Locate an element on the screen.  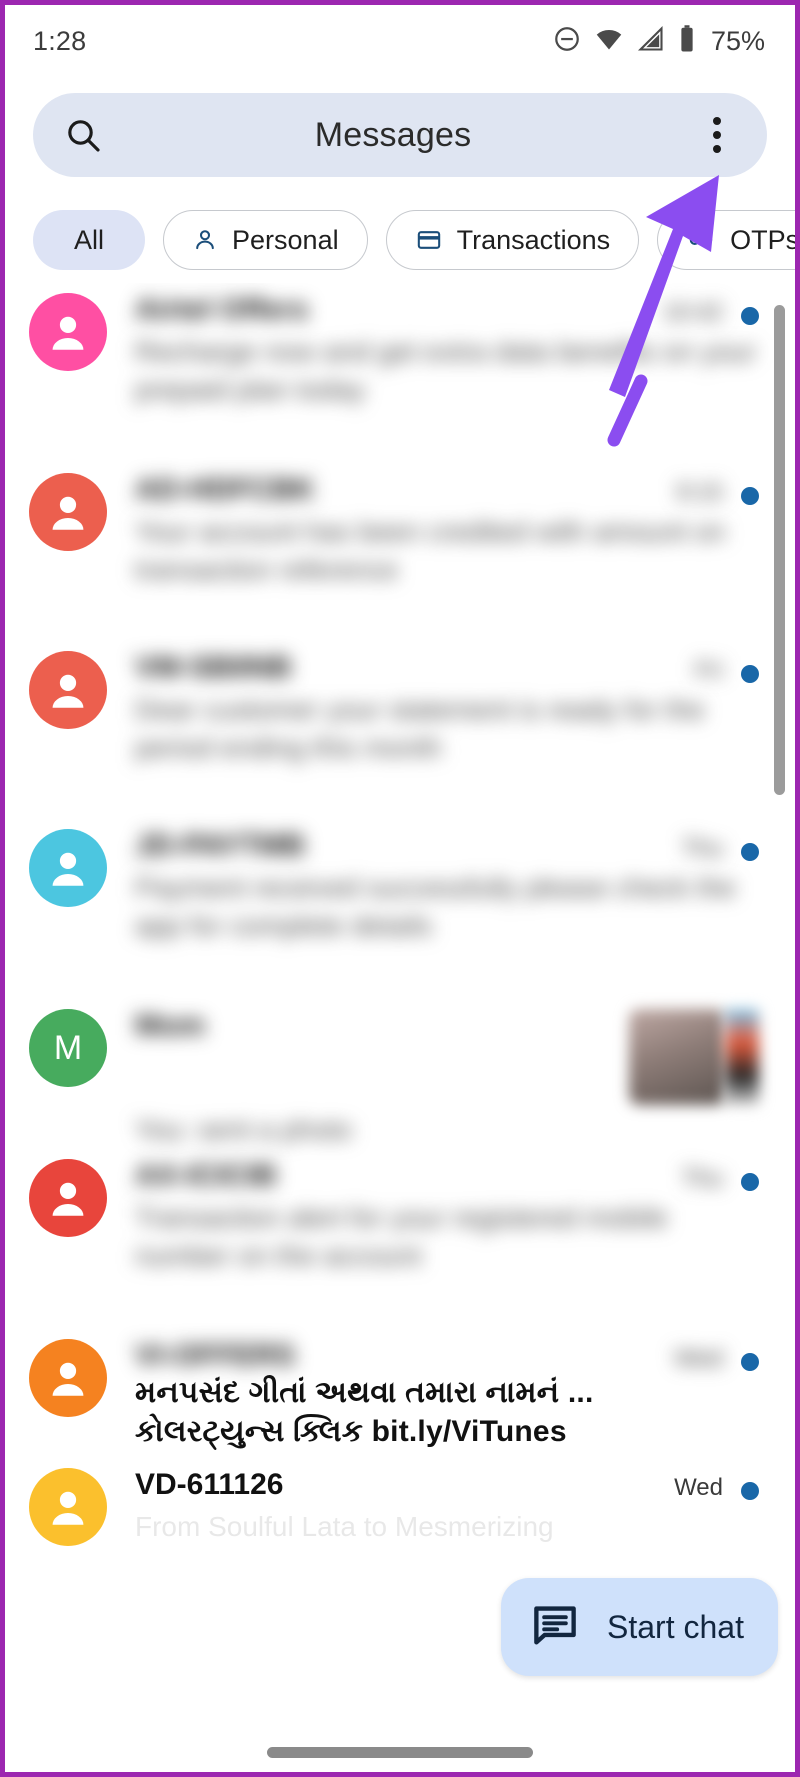
credit-card-icon is located at coordinates (429, 240).